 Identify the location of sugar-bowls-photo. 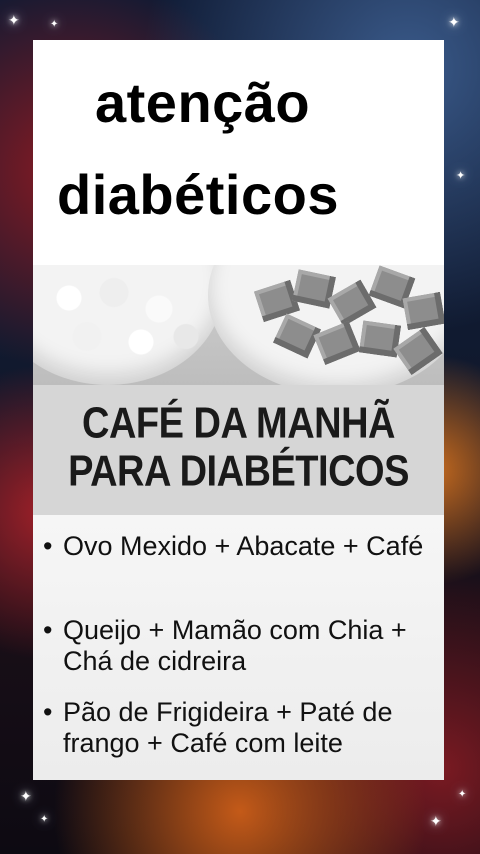
(238, 325).